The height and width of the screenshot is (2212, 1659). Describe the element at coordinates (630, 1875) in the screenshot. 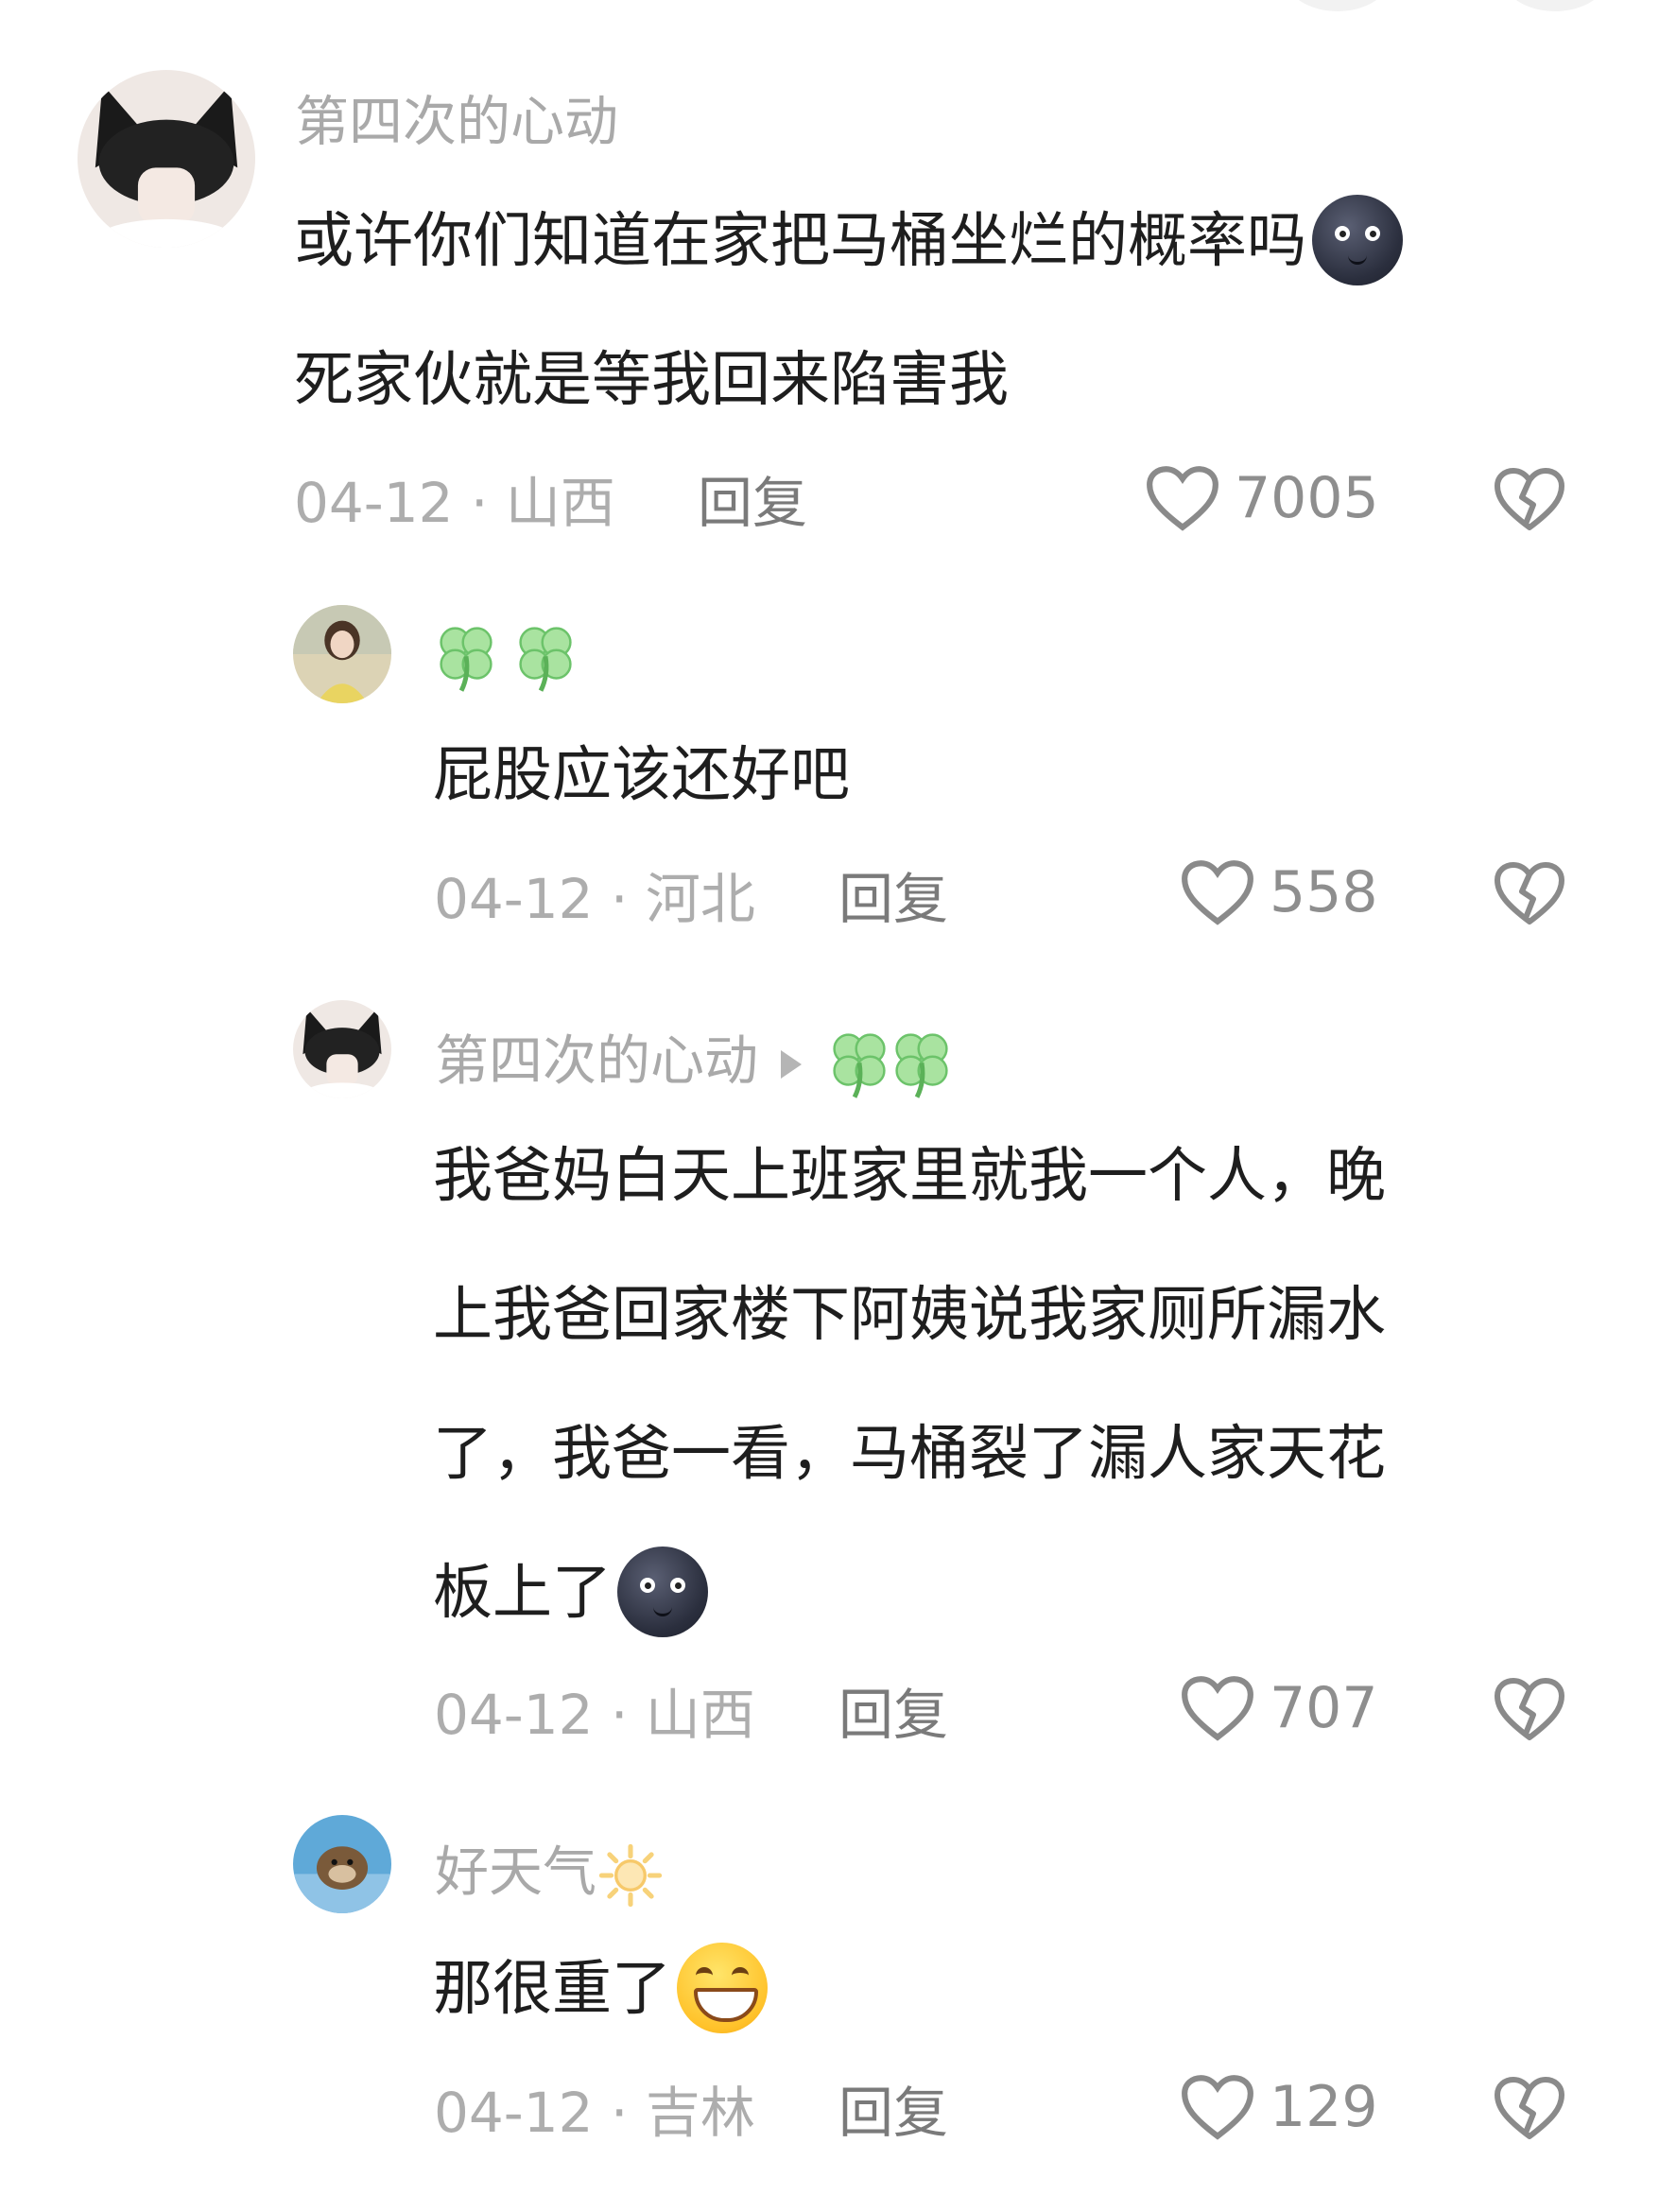

I see `sun-icon` at that location.